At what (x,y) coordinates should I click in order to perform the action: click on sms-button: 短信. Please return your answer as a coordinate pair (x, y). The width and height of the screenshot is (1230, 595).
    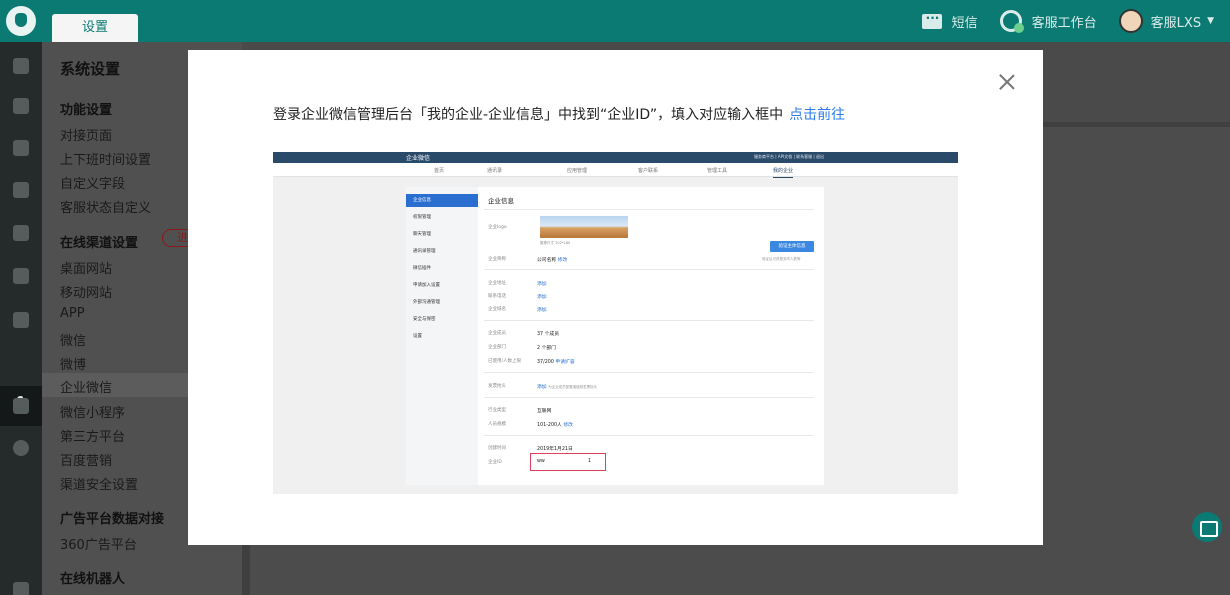
    Looking at the image, I should click on (949, 21).